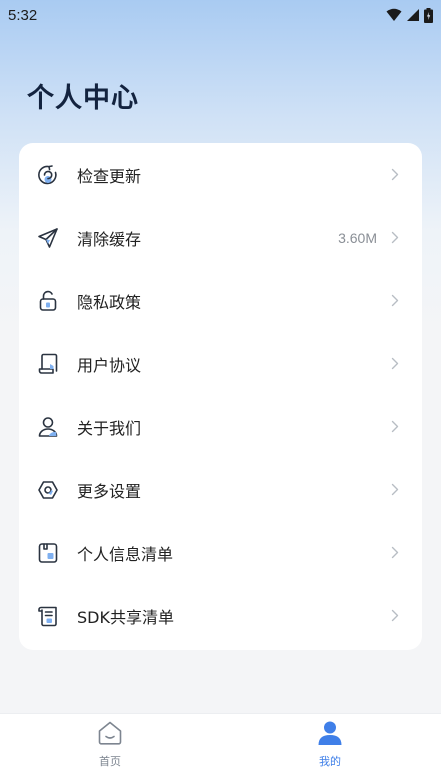  Describe the element at coordinates (48, 490) in the screenshot. I see `settings-icon` at that location.